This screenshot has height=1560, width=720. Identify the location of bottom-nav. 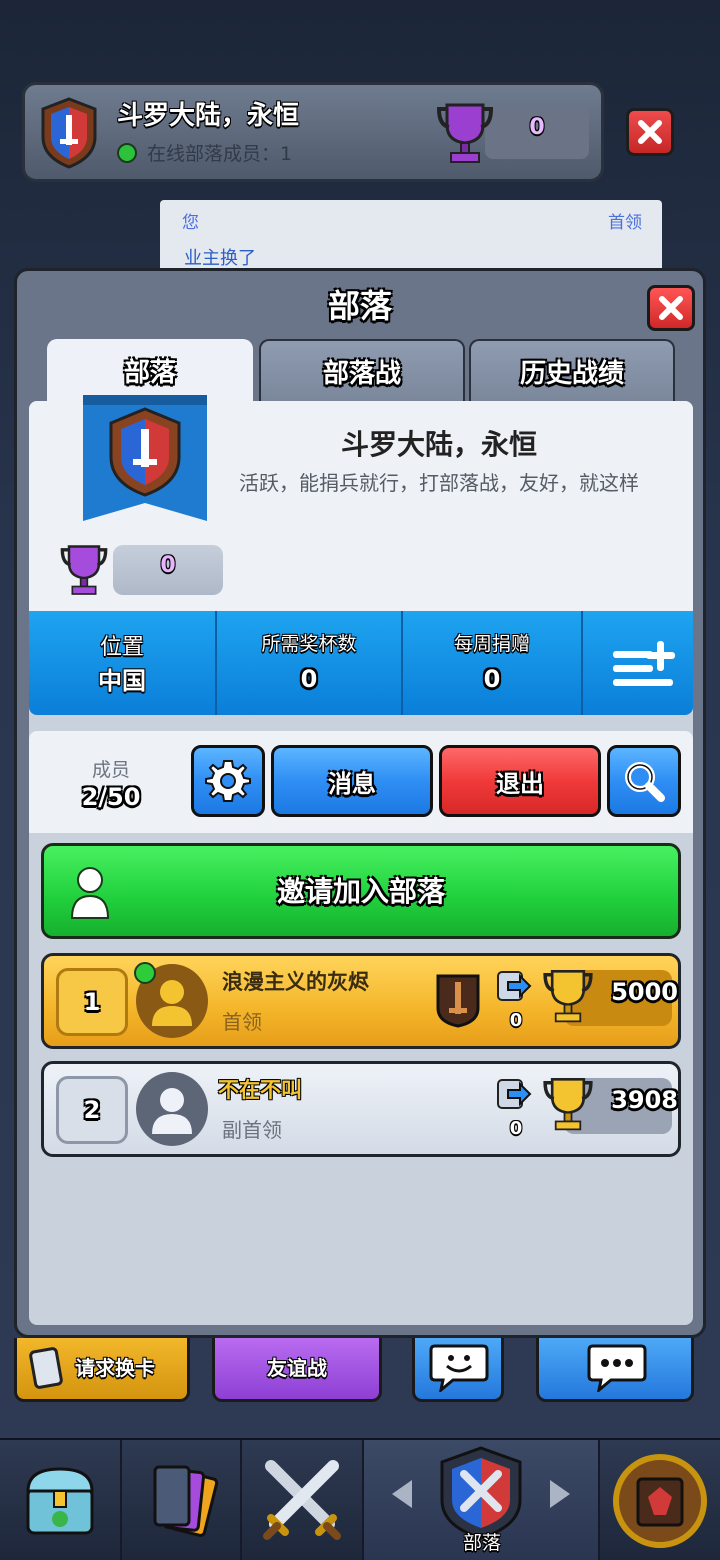
(360, 1499).